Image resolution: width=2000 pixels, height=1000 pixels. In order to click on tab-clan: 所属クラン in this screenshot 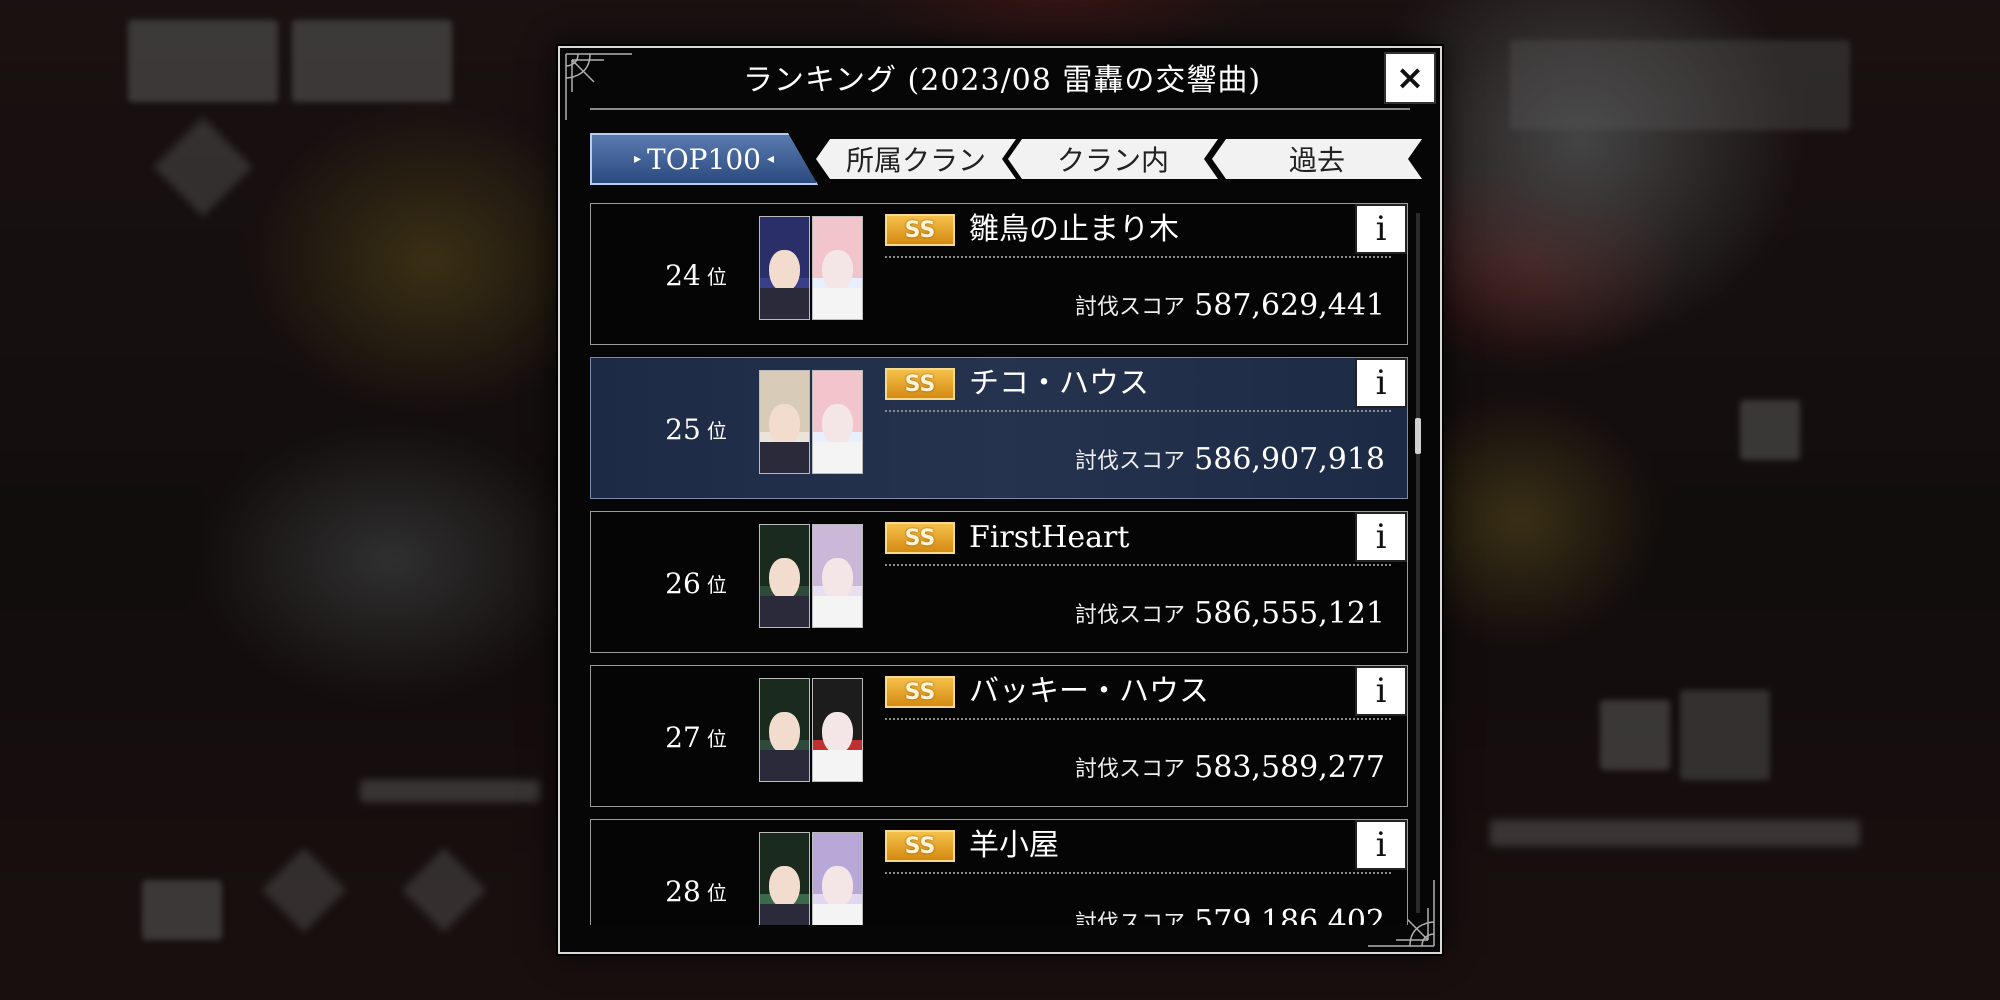, I will do `click(916, 159)`.